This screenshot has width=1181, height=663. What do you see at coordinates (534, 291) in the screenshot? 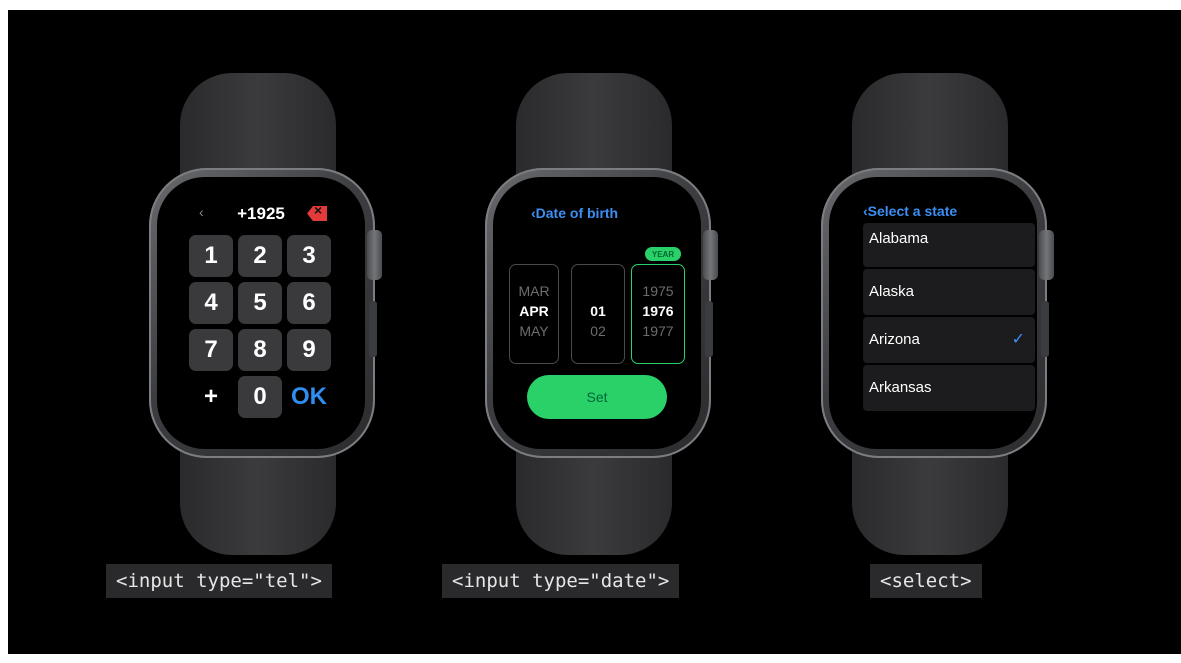
I see `month-prev: MAR` at bounding box center [534, 291].